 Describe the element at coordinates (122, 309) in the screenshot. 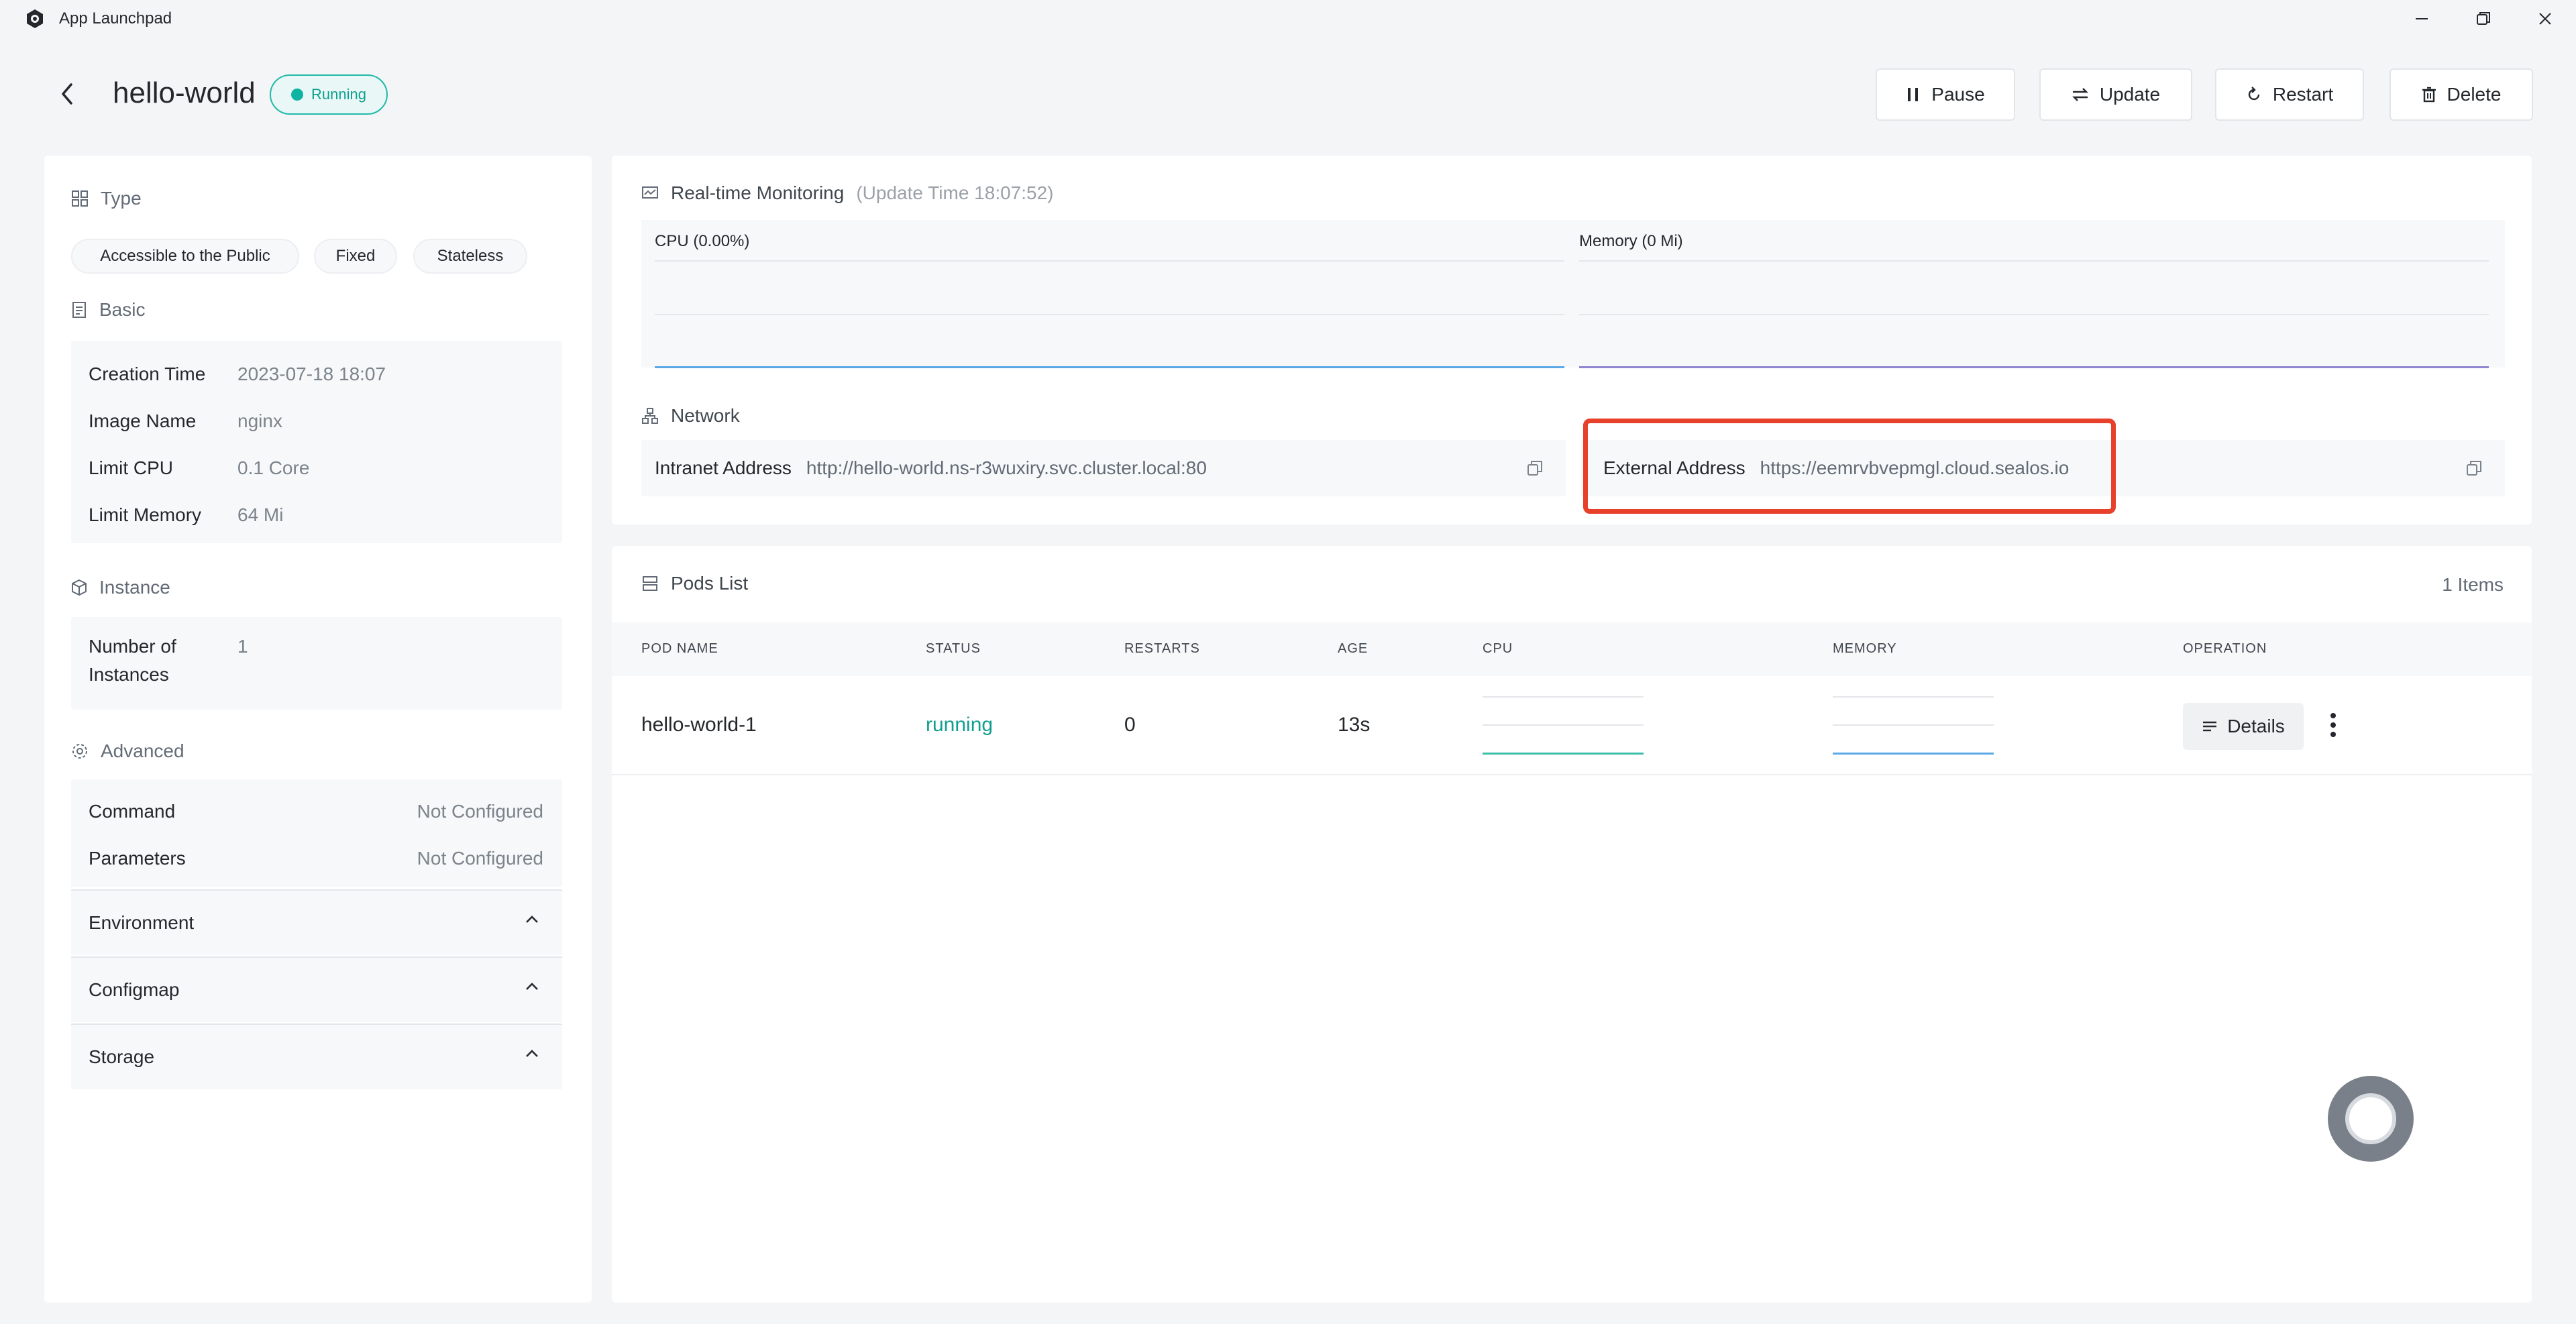

I see `basic-title-label: Basic` at that location.